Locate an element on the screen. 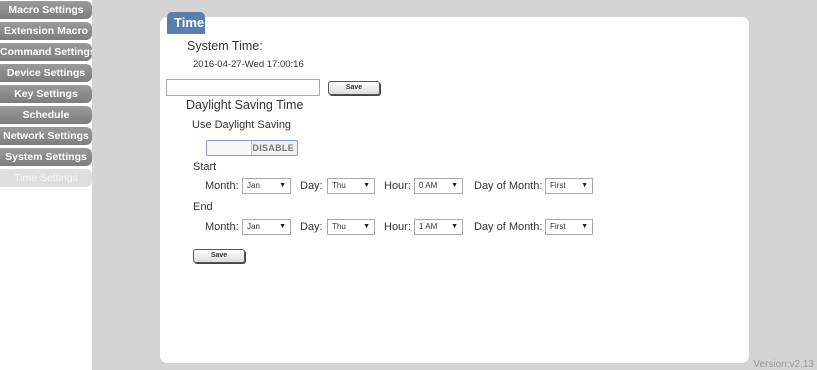 Image resolution: width=817 pixels, height=370 pixels. sidebar-item-network-settings: Network Settings is located at coordinates (46, 136).